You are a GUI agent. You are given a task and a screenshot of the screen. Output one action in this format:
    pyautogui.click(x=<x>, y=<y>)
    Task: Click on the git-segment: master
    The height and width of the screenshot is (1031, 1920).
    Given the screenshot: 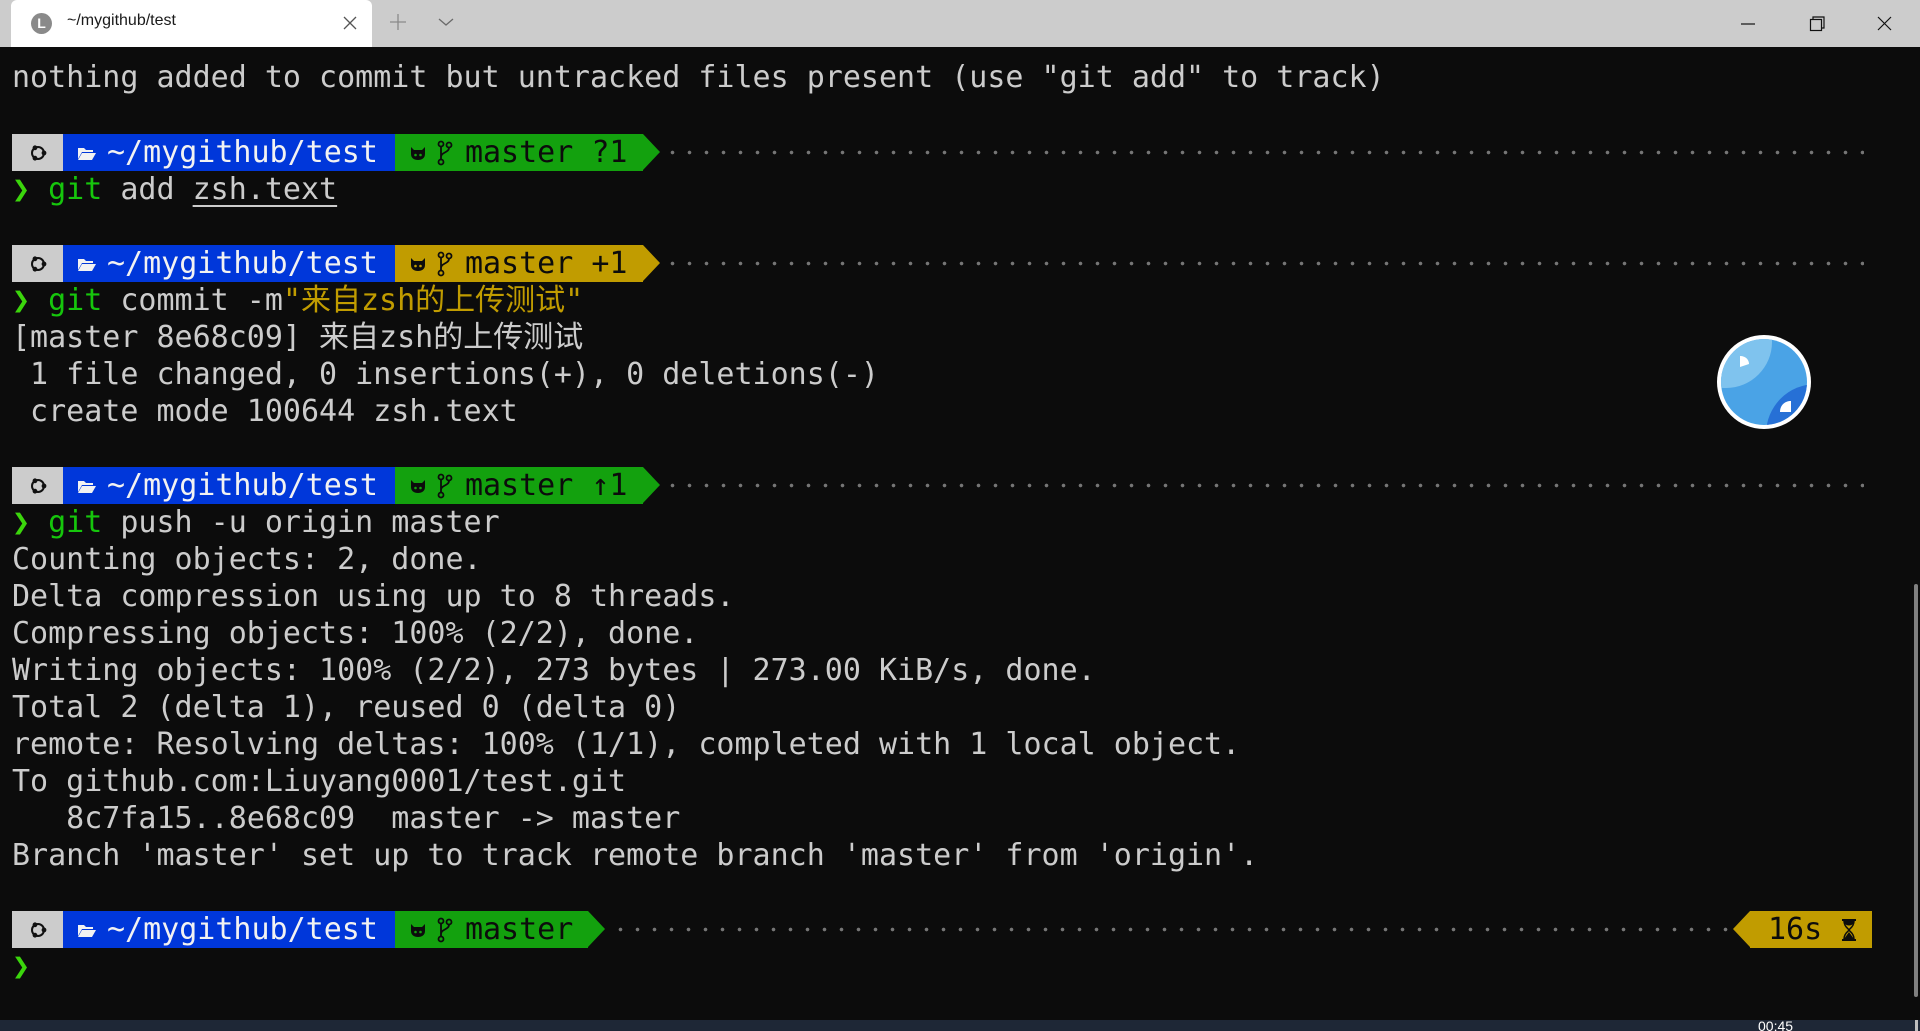 What is the action you would take?
    pyautogui.click(x=491, y=929)
    